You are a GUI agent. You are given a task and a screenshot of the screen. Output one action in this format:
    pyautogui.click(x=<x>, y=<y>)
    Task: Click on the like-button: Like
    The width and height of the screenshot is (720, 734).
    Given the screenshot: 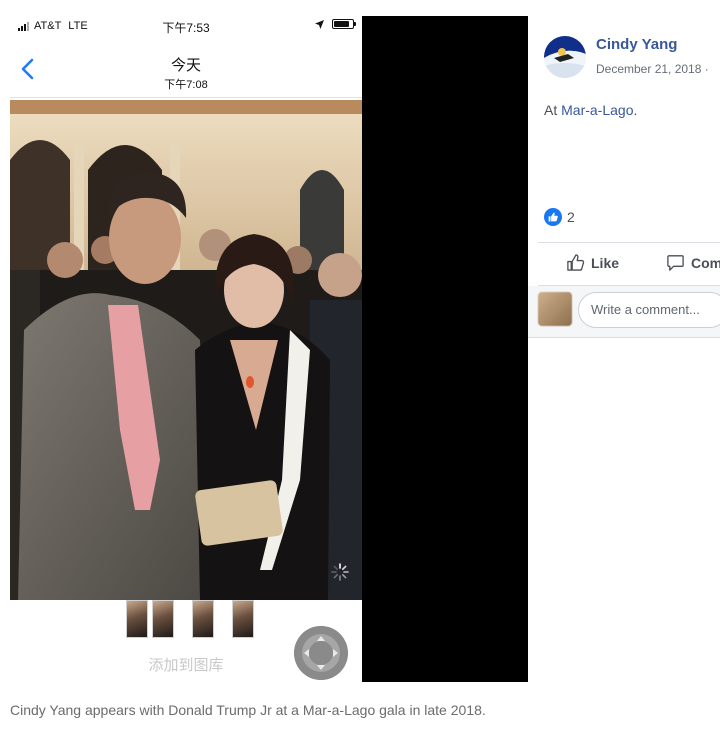 What is the action you would take?
    pyautogui.click(x=592, y=262)
    